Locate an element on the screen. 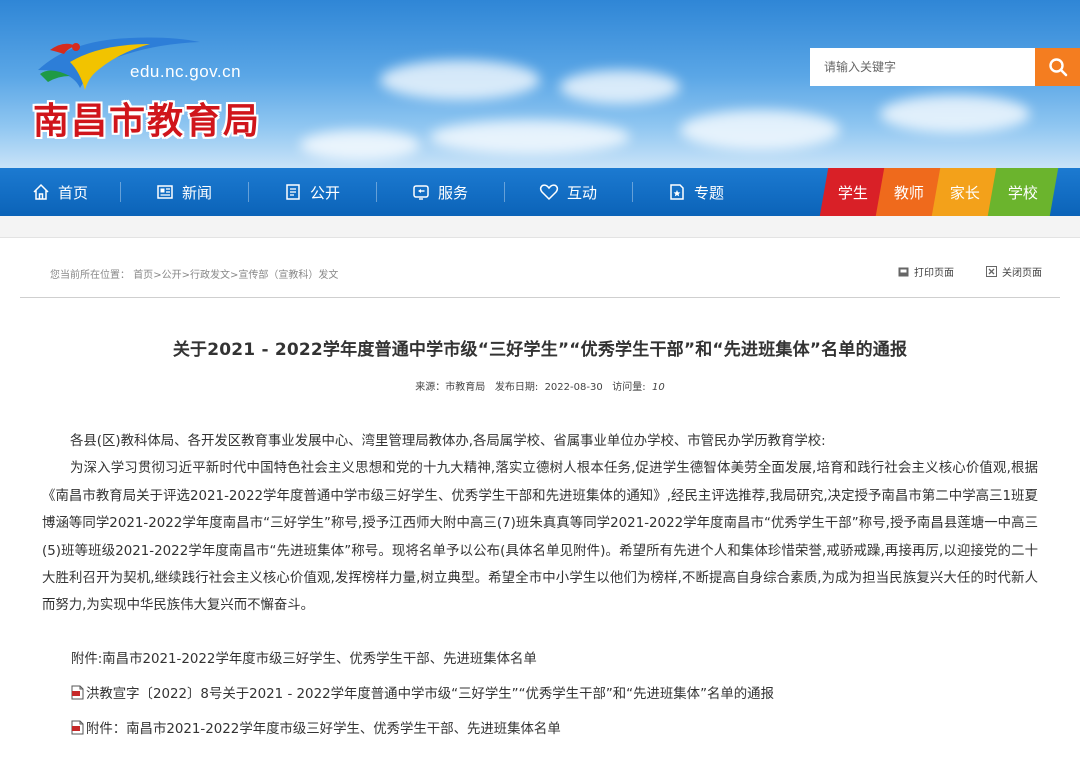 This screenshot has height=773, width=1080. search-icon is located at coordinates (1057, 67).